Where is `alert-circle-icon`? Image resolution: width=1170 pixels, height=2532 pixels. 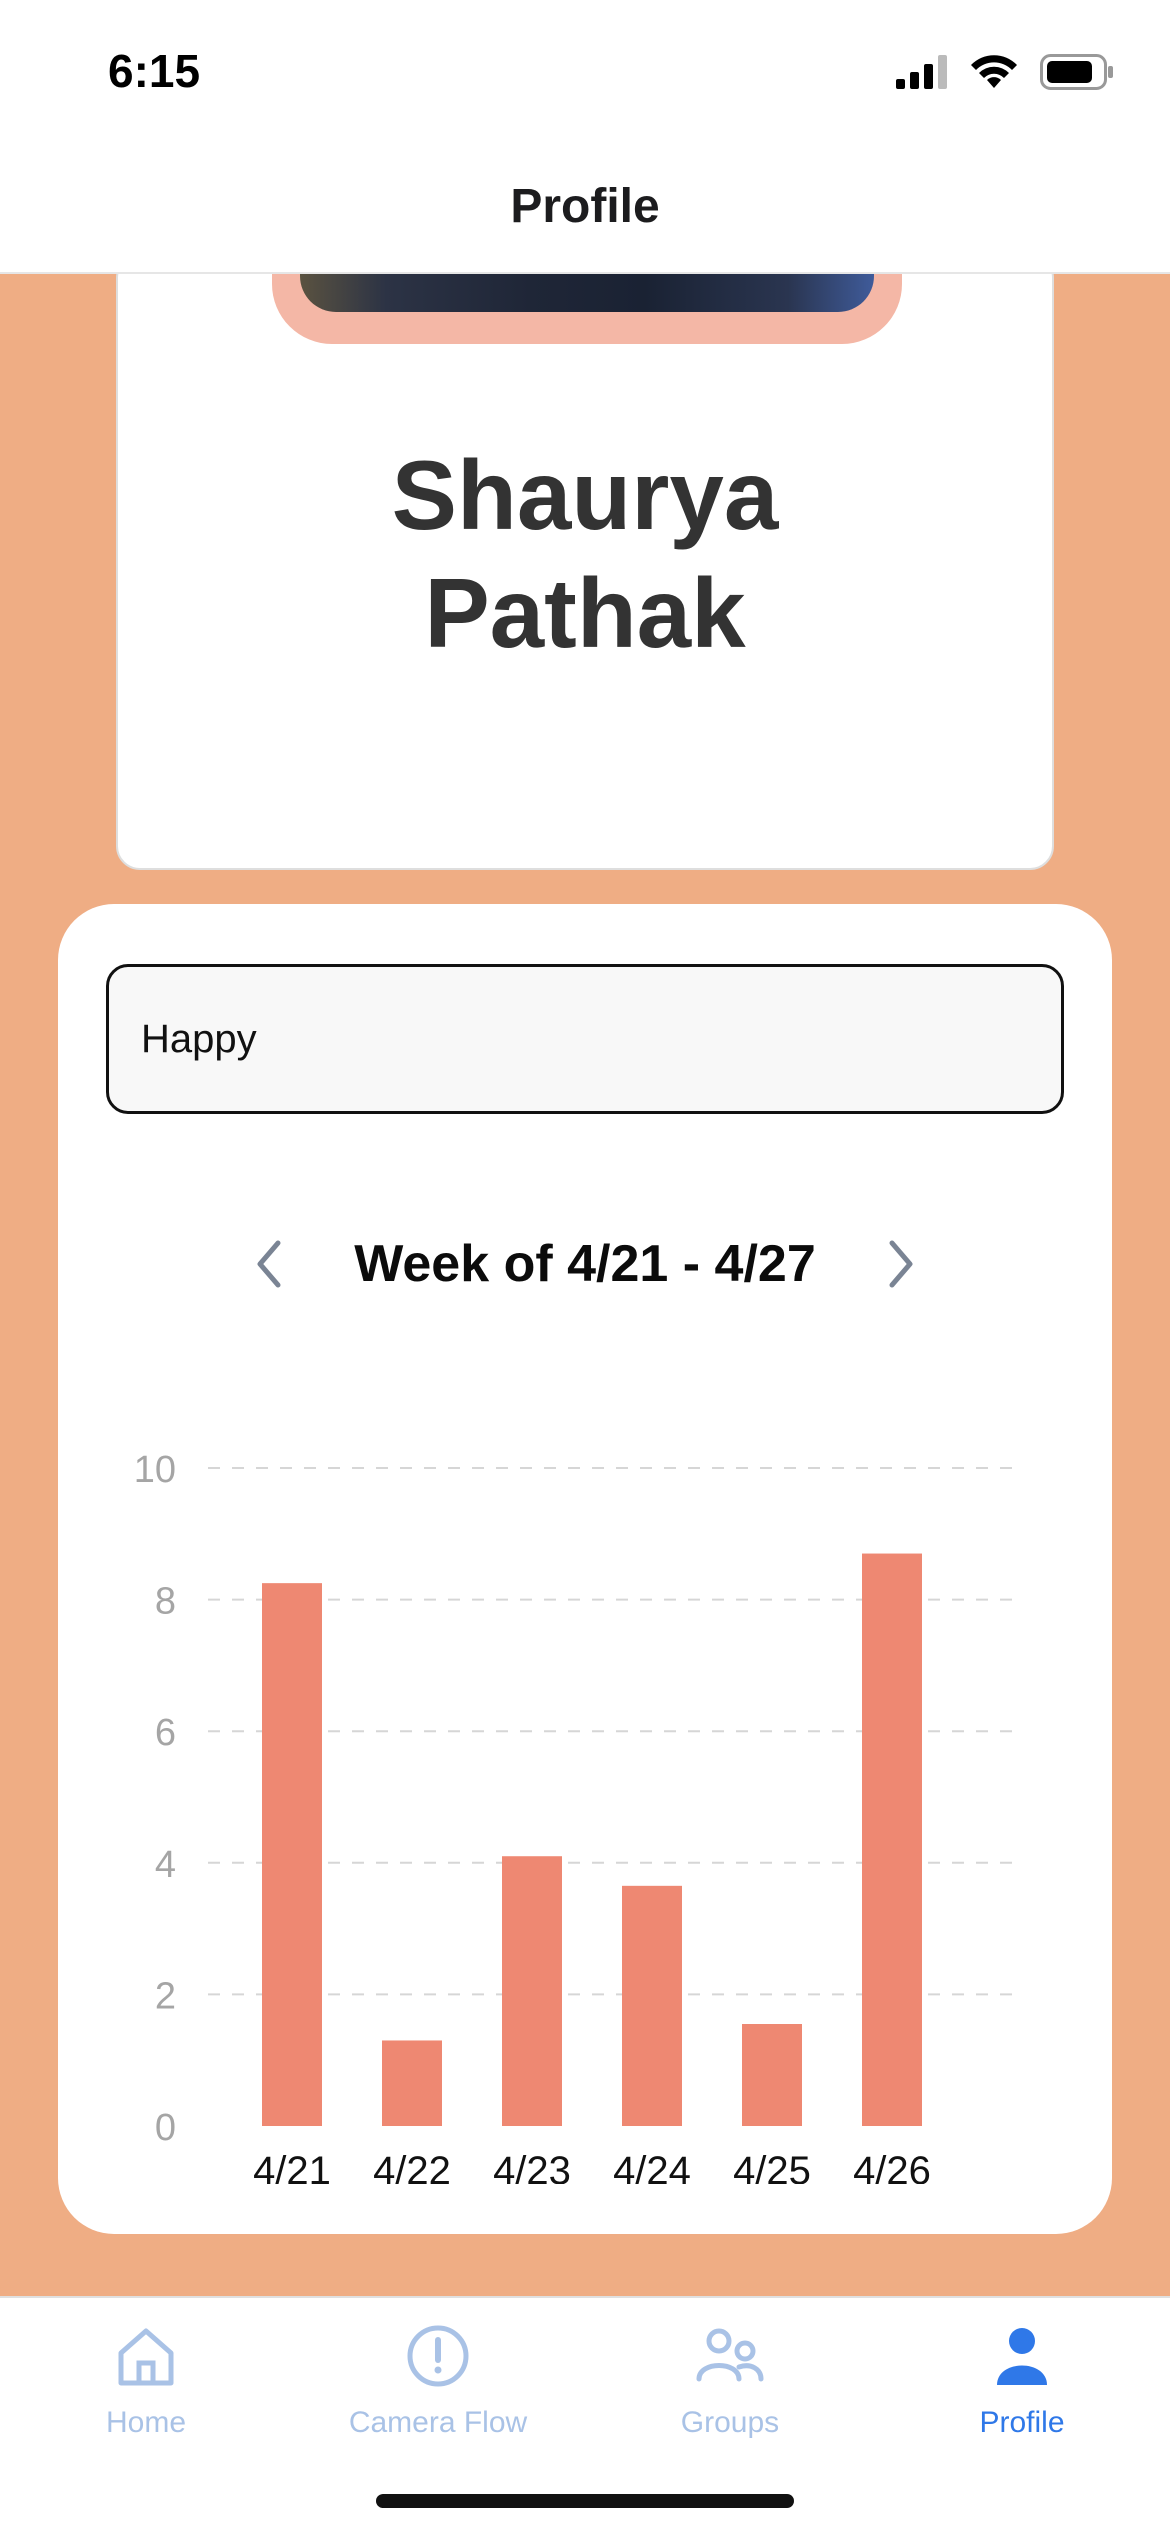 alert-circle-icon is located at coordinates (438, 2356).